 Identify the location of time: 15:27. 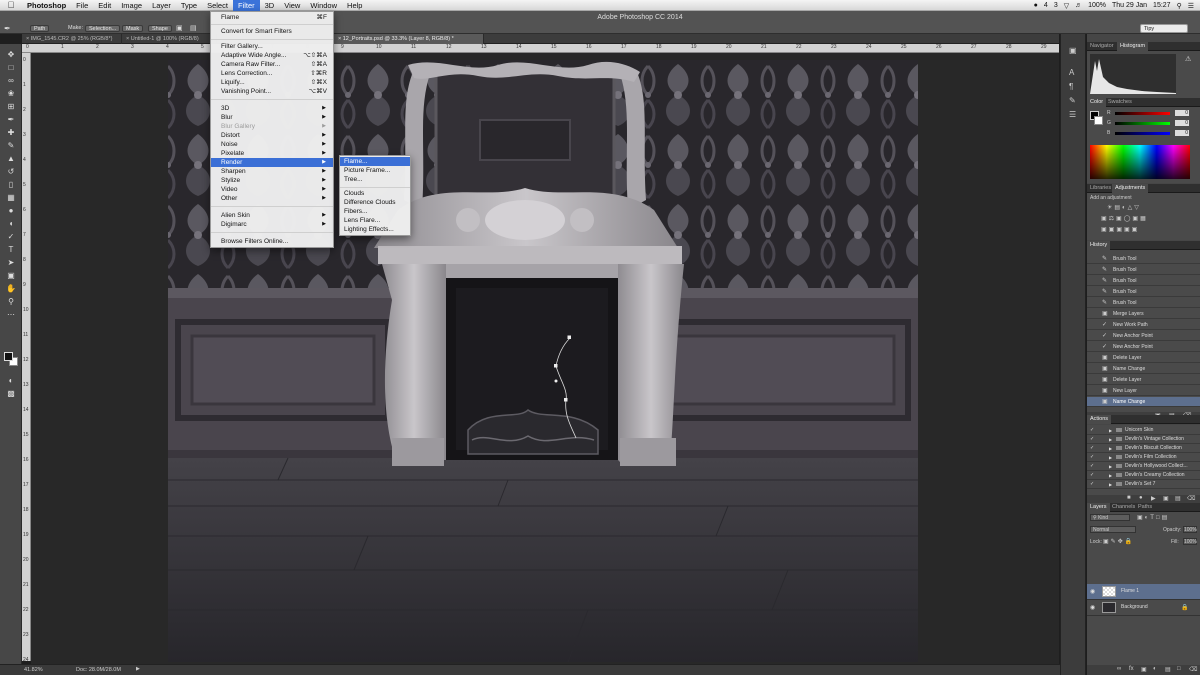
(1162, 5).